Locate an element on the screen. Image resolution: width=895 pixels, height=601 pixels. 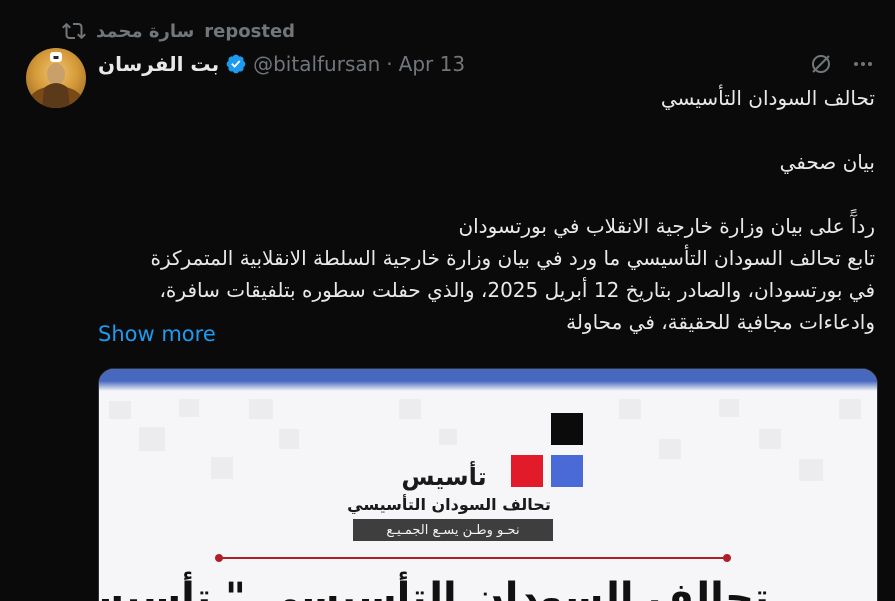
logo-square-blue is located at coordinates (567, 471).